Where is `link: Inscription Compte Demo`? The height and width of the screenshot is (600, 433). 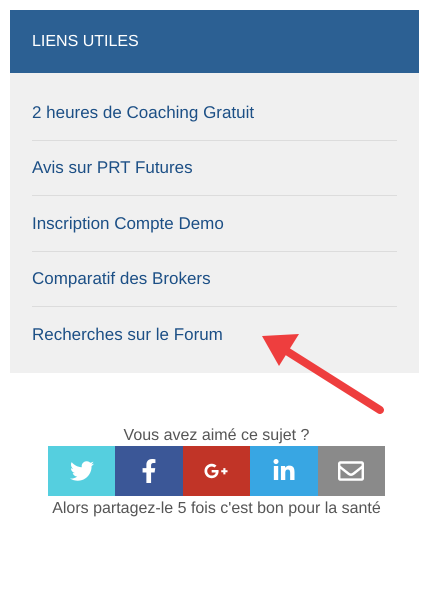 link: Inscription Compte Demo is located at coordinates (128, 223).